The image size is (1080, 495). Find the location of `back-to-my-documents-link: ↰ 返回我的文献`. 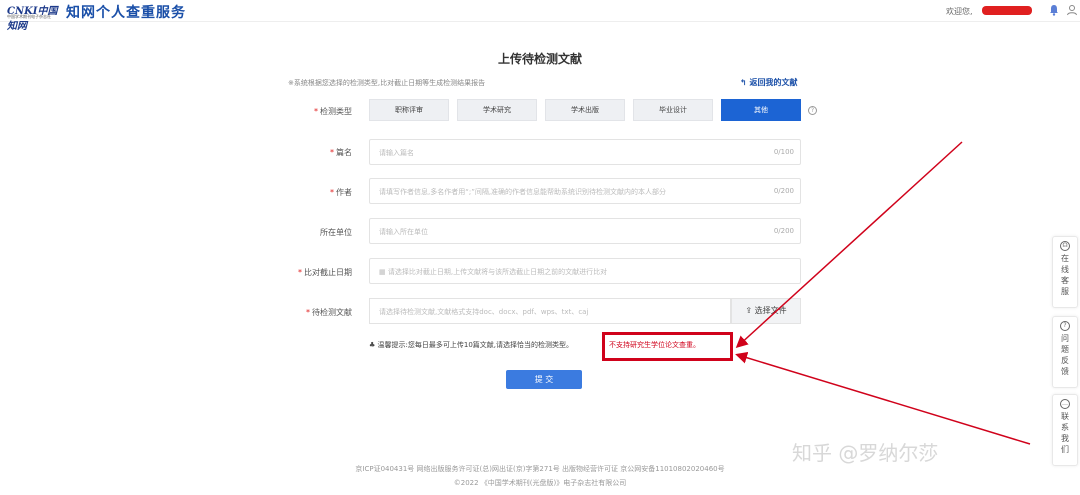

back-to-my-documents-link: ↰ 返回我的文献 is located at coordinates (769, 82).